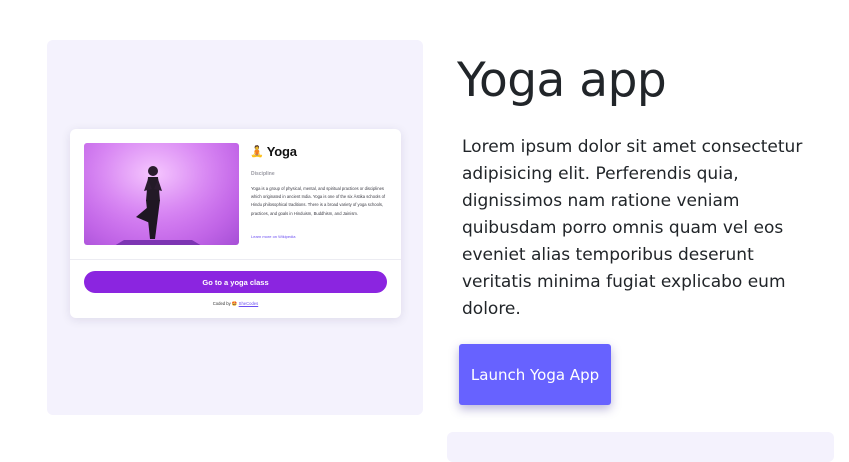  Describe the element at coordinates (640, 447) in the screenshot. I see `next-project-panel` at that location.